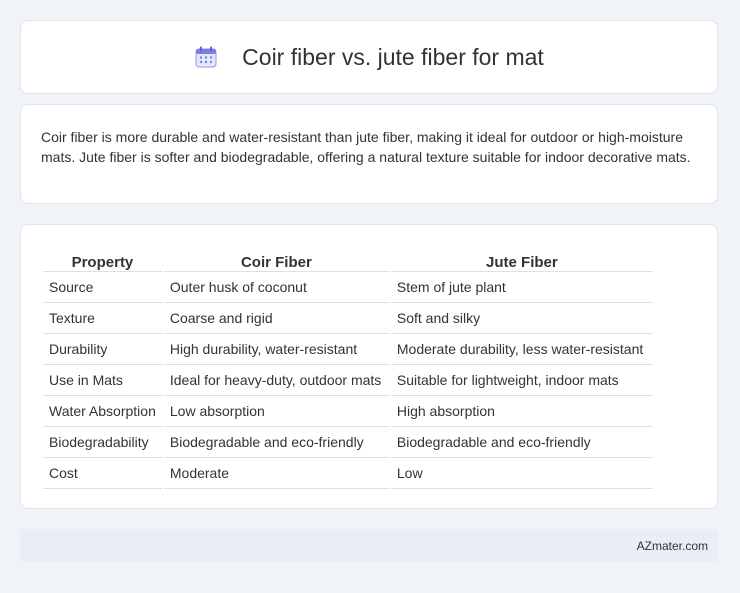 This screenshot has height=593, width=740. Describe the element at coordinates (276, 380) in the screenshot. I see `cell-coir: Ideal for heavy-duty, outdoor mats` at that location.